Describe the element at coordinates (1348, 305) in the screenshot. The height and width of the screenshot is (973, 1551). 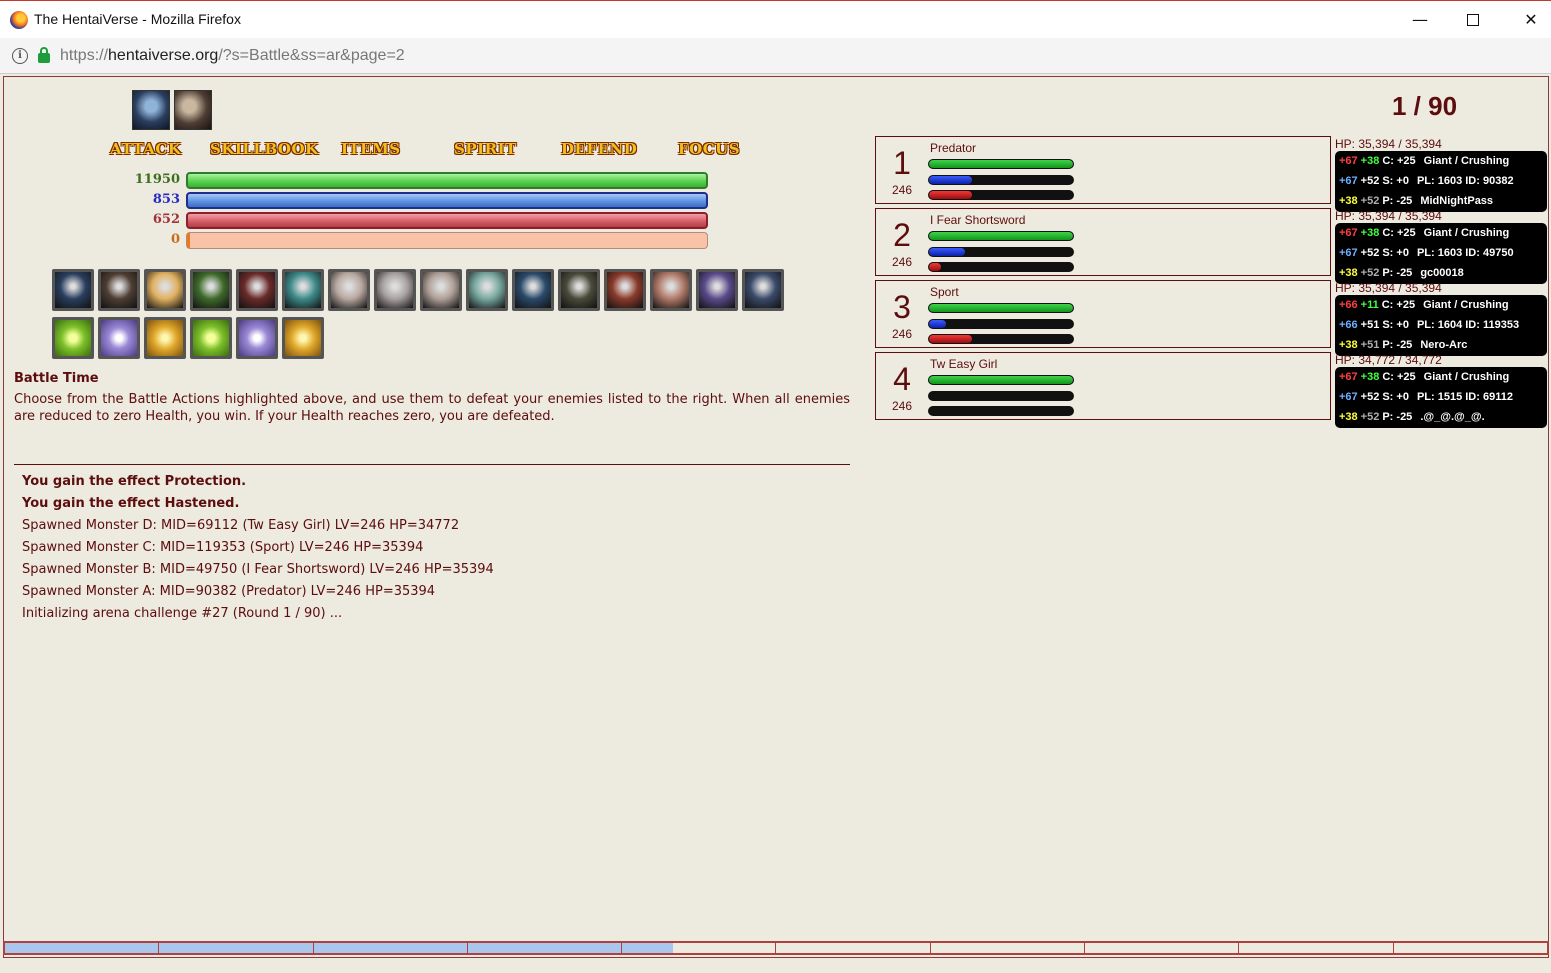
I see `tooltip-value: +66` at that location.